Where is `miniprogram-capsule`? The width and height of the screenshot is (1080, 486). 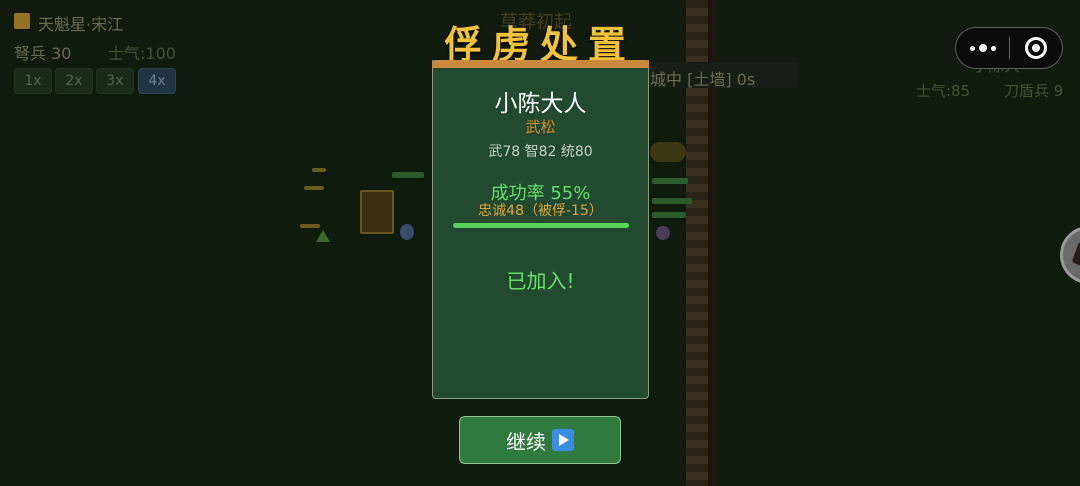 miniprogram-capsule is located at coordinates (1009, 48).